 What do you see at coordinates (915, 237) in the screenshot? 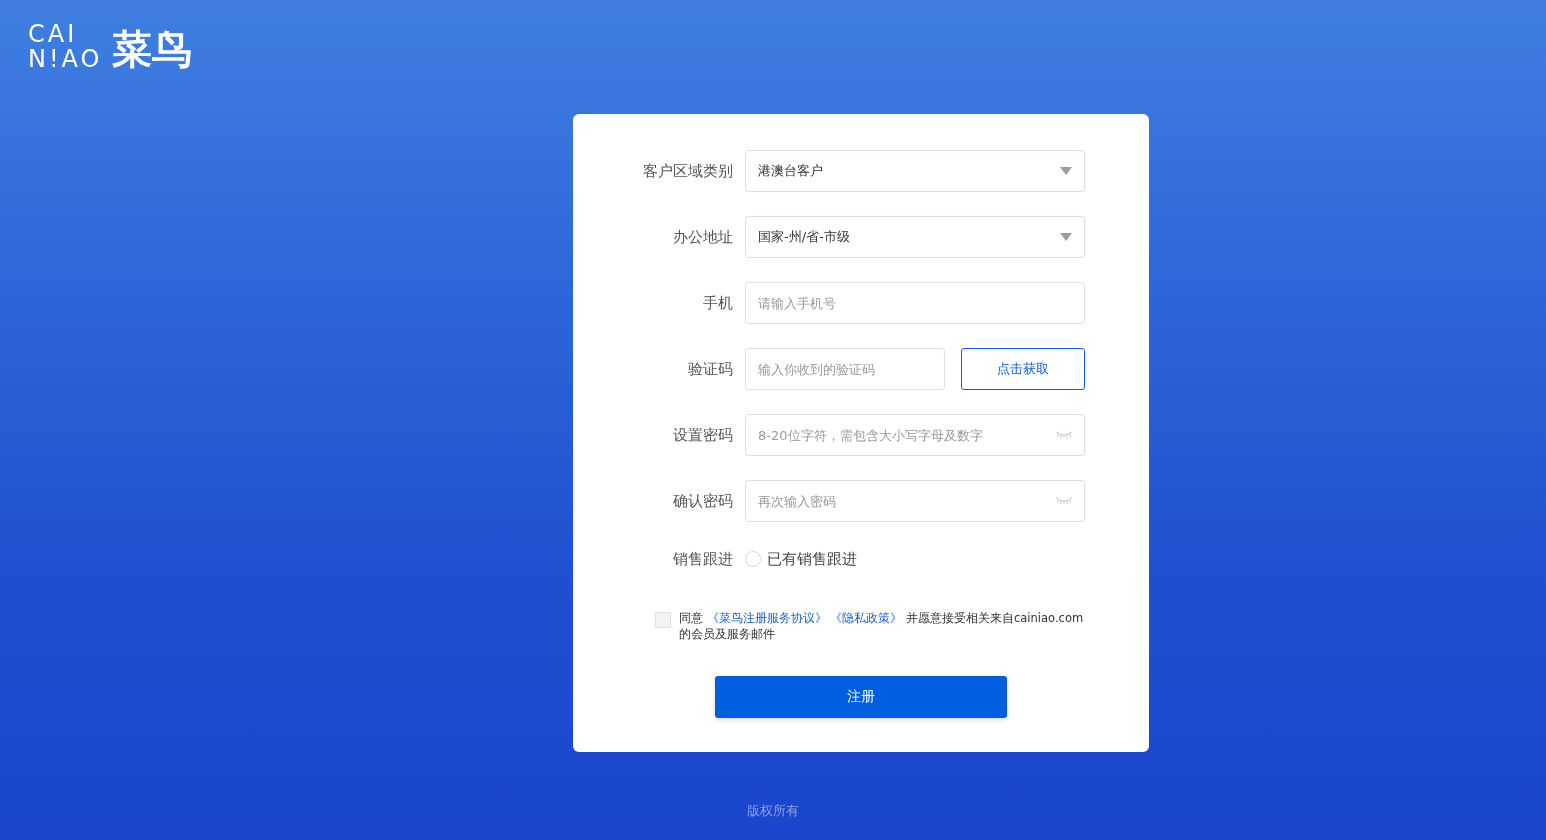
I see `select-field: 国家-州/省-市级` at bounding box center [915, 237].